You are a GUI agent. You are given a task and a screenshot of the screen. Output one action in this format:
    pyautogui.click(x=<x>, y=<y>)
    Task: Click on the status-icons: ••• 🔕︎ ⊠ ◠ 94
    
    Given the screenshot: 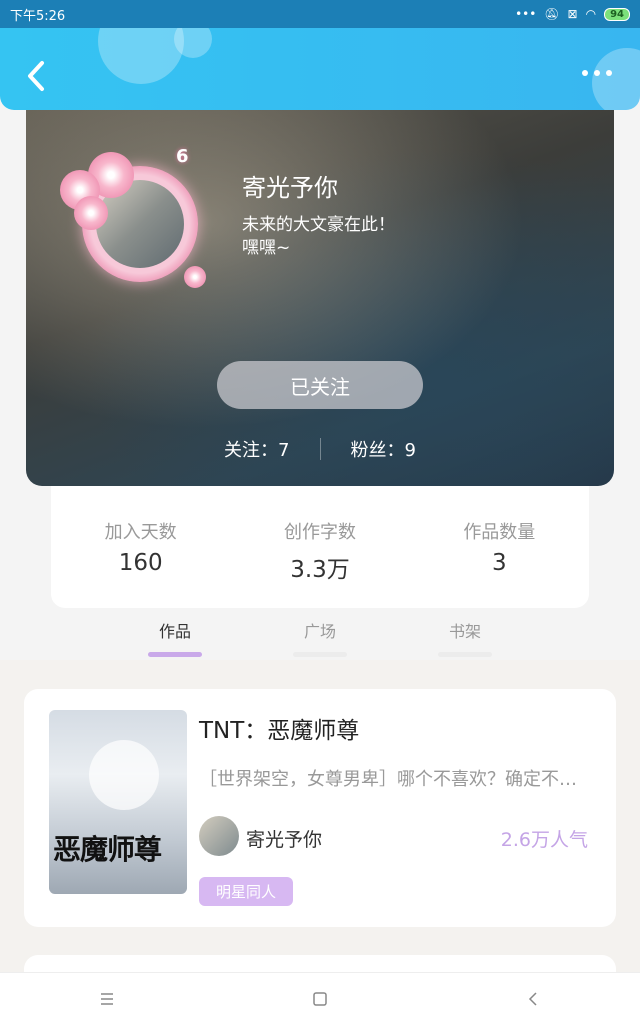 What is the action you would take?
    pyautogui.click(x=572, y=14)
    